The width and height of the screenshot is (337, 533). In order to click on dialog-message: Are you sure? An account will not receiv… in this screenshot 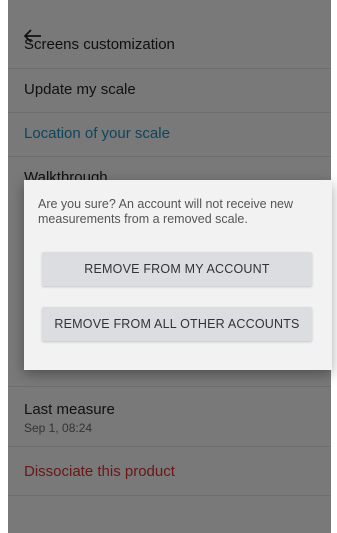, I will do `click(165, 211)`.